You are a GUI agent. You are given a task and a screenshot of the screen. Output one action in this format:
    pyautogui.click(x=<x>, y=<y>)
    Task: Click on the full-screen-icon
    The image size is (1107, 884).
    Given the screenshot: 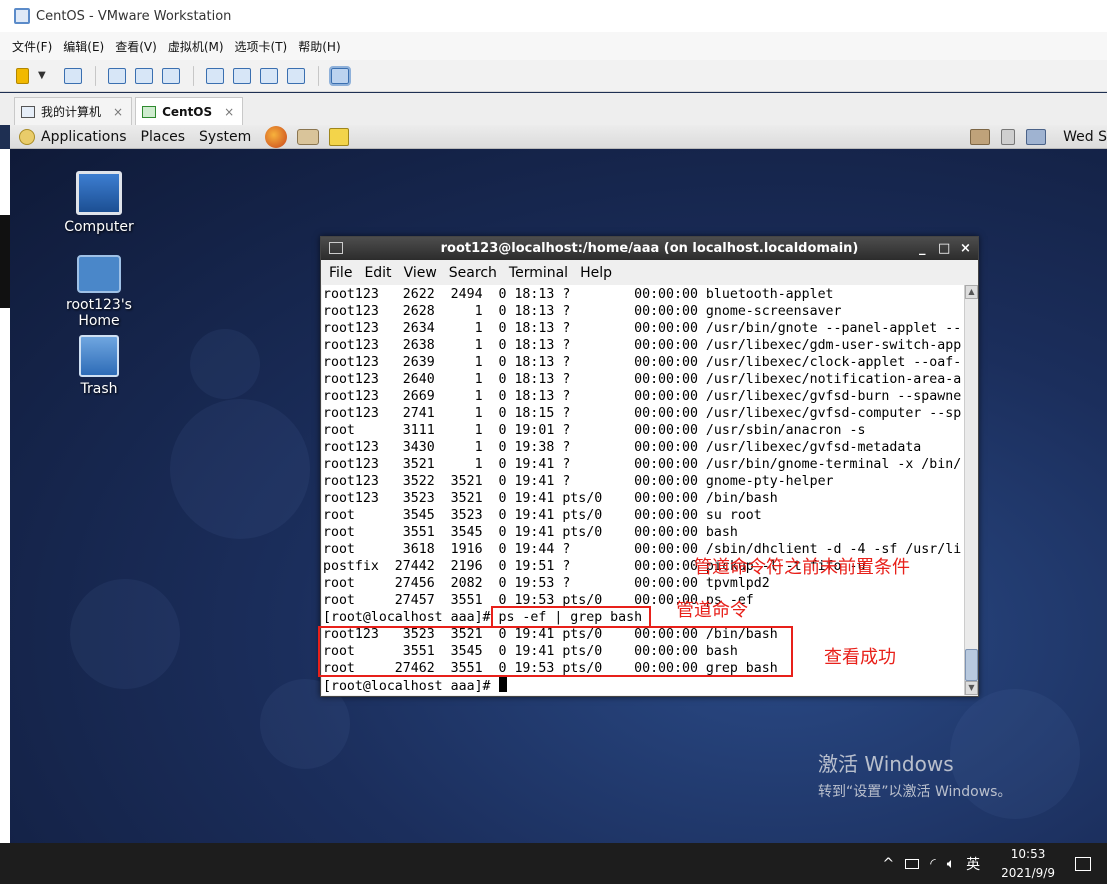 What is the action you would take?
    pyautogui.click(x=269, y=75)
    